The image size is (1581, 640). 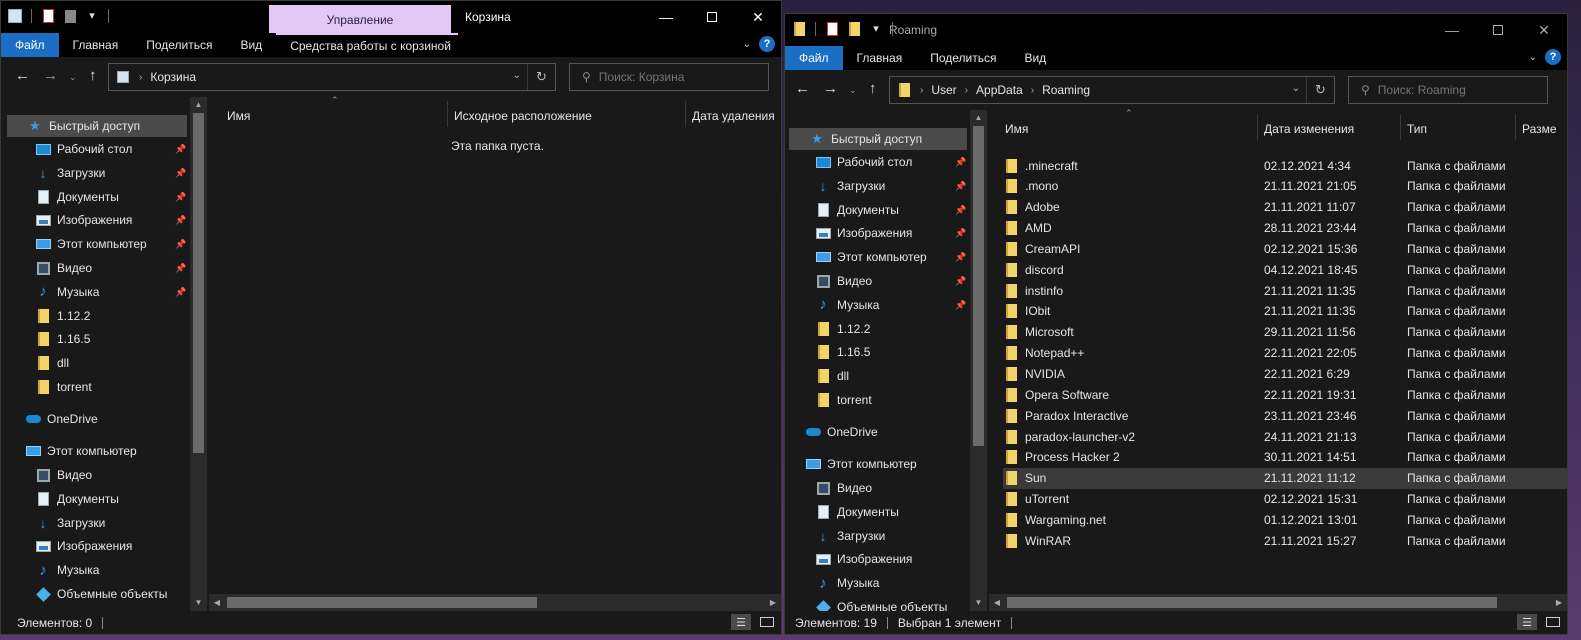 What do you see at coordinates (1285, 165) in the screenshot?
I see `file-row: .minecraft 02.12.2021 4:34 Папка с файлами` at bounding box center [1285, 165].